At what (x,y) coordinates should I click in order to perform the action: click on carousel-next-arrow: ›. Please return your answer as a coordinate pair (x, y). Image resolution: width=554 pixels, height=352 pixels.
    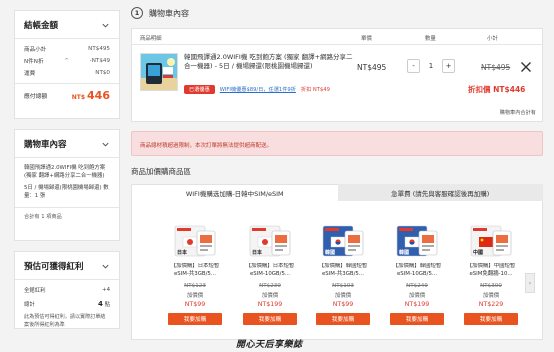
    Looking at the image, I should click on (530, 283).